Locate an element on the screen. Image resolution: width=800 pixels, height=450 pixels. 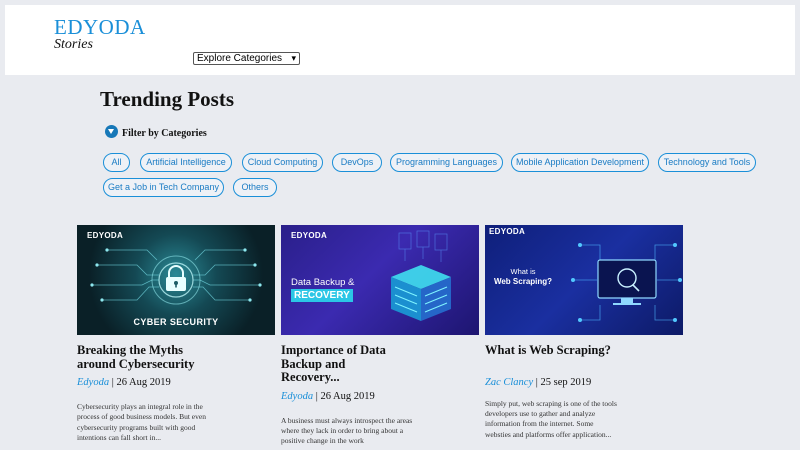
monitor-icon is located at coordinates (627, 282).